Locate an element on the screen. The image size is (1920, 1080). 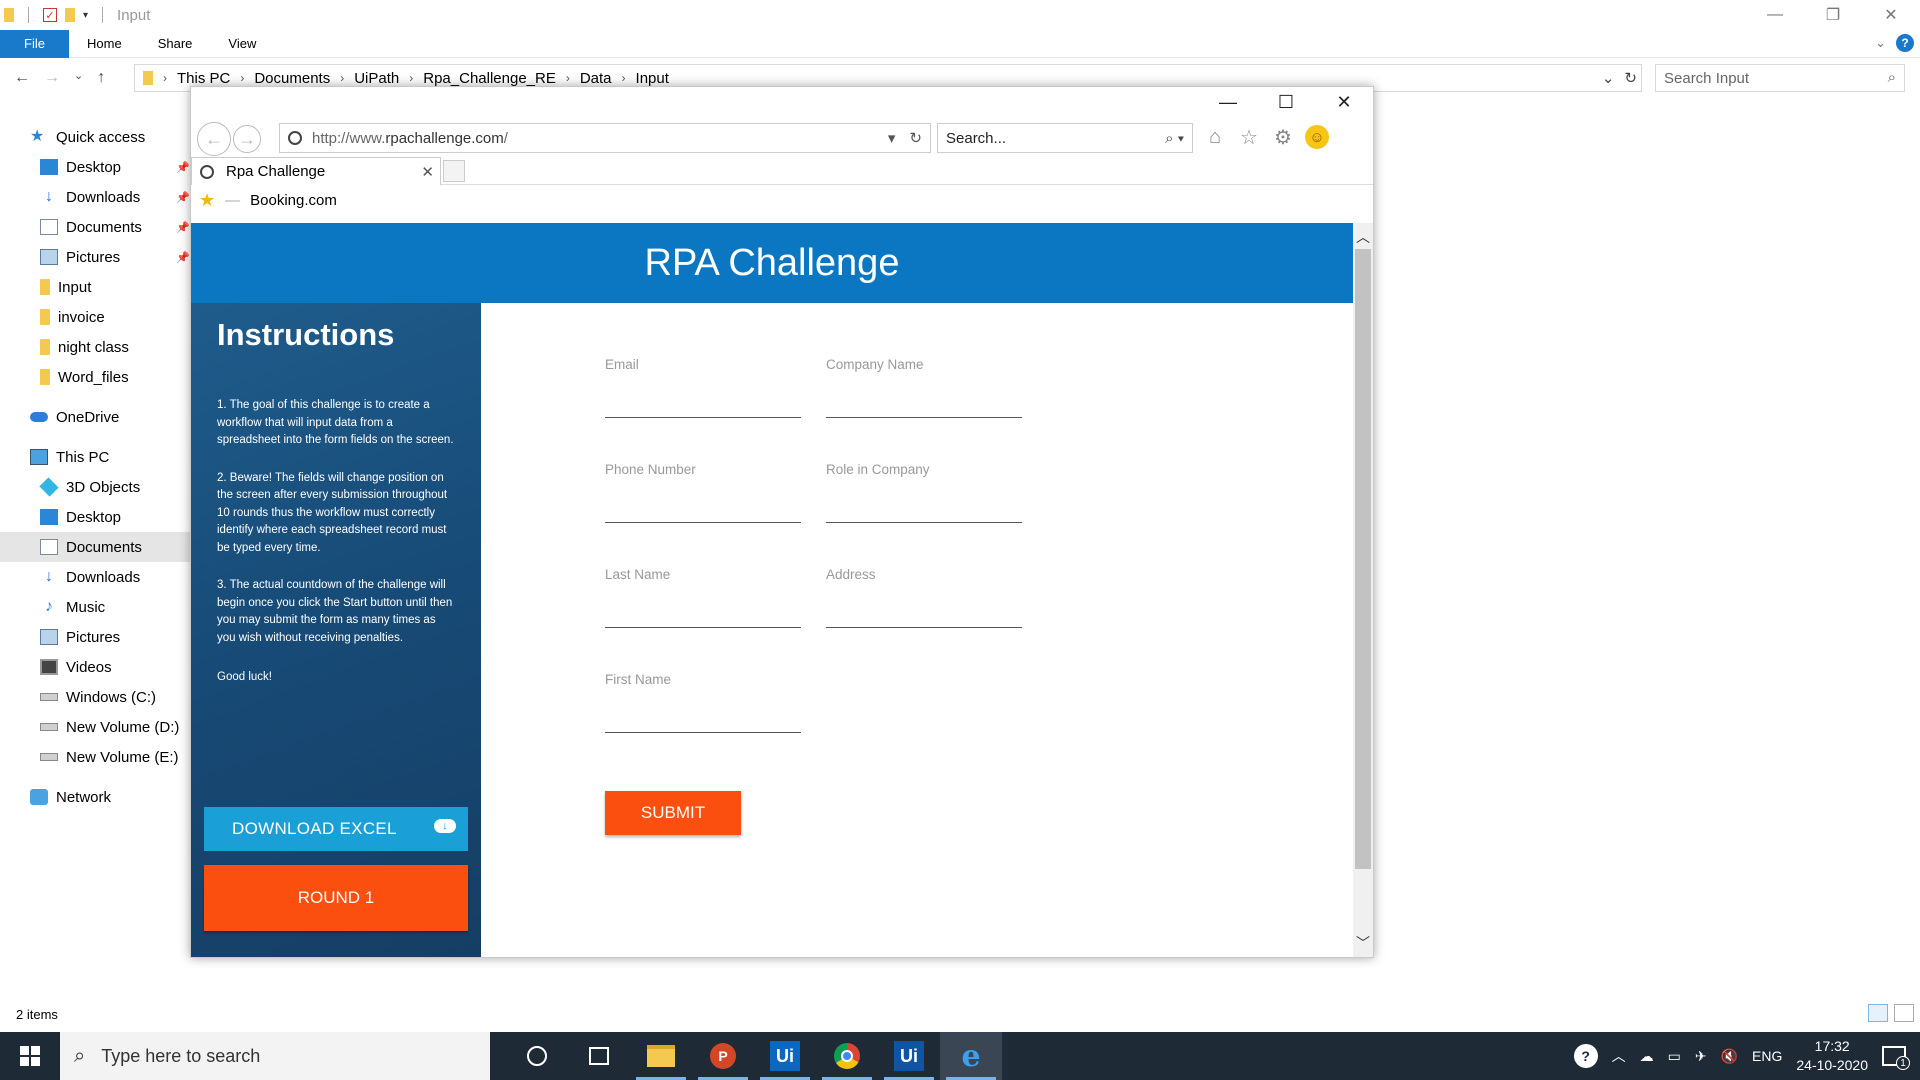
scrollbar-thumb is located at coordinates (1363, 559).